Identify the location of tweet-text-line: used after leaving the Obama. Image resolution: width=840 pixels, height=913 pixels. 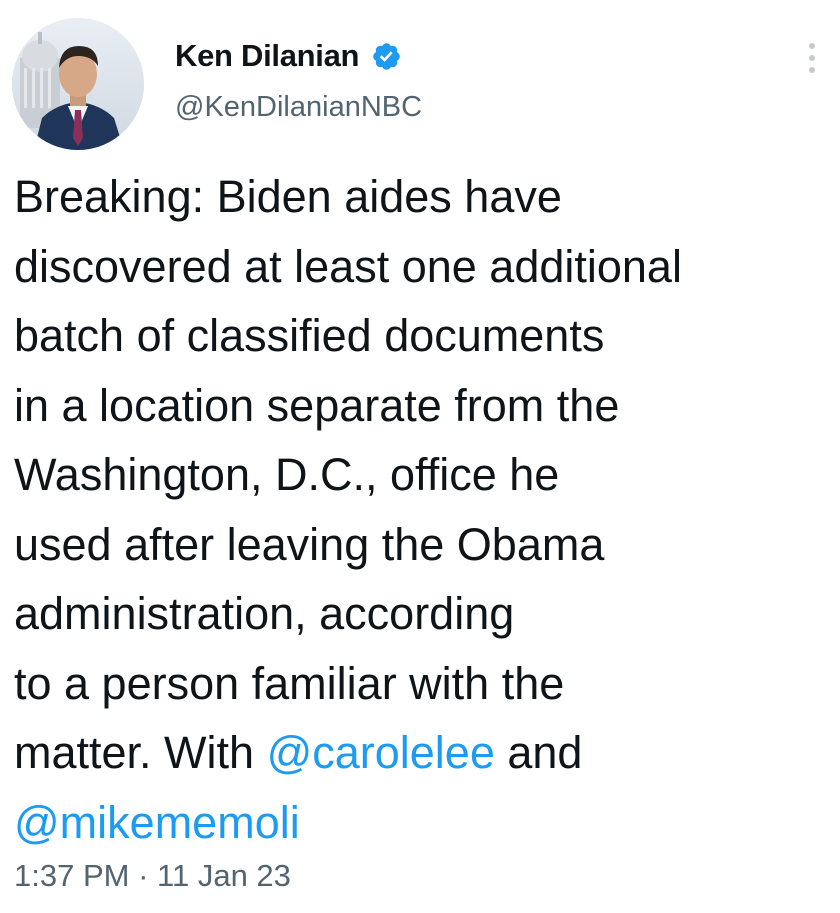
(309, 544).